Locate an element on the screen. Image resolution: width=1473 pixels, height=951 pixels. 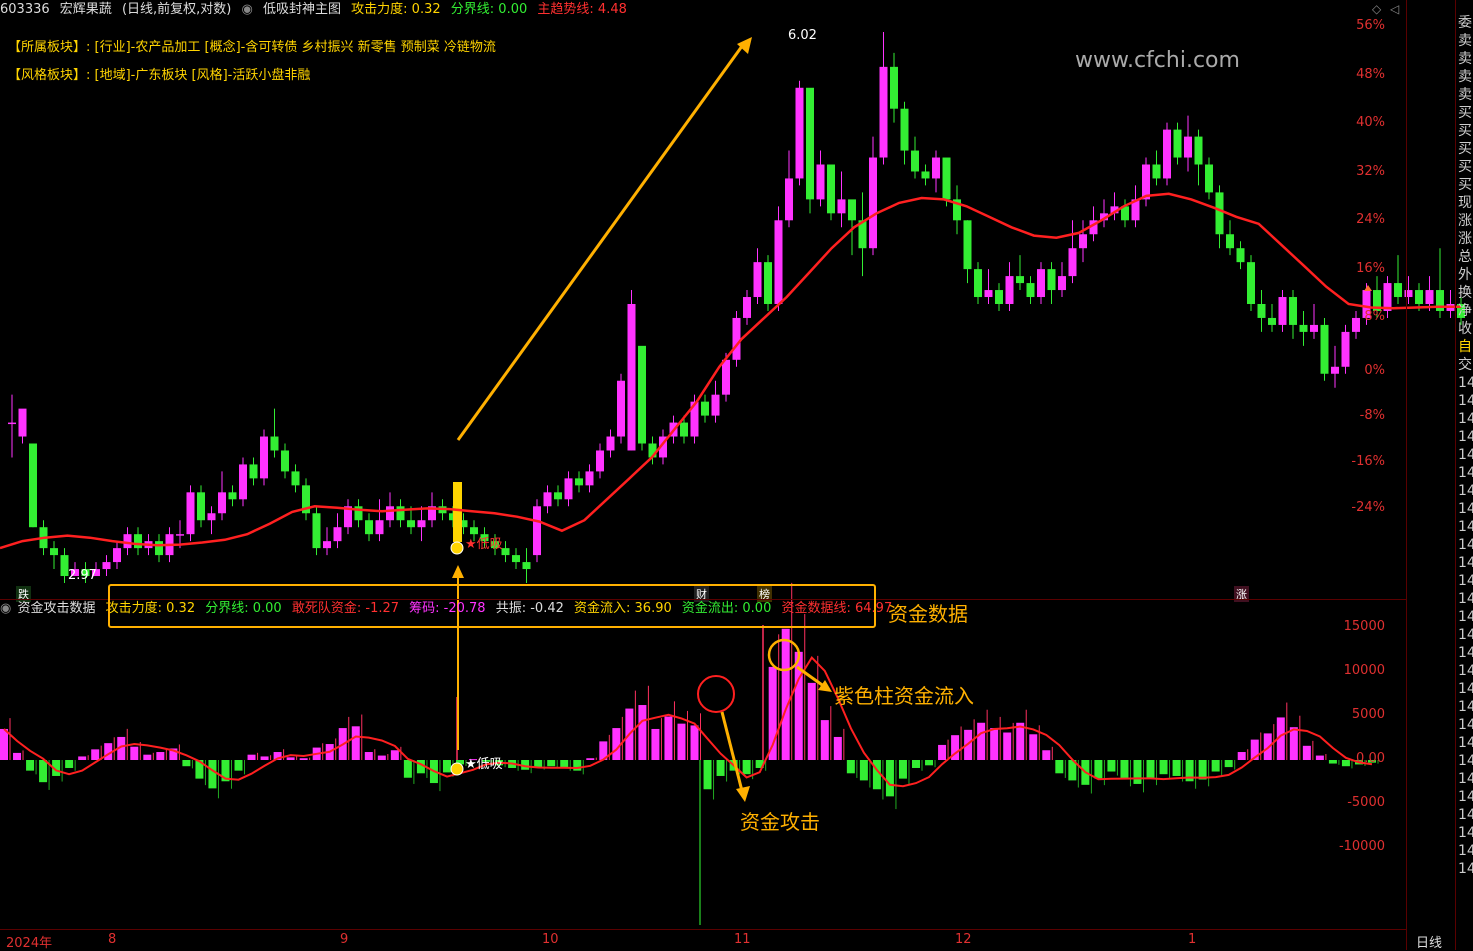
sub-name: 资金攻击数据 is located at coordinates (56, 608).